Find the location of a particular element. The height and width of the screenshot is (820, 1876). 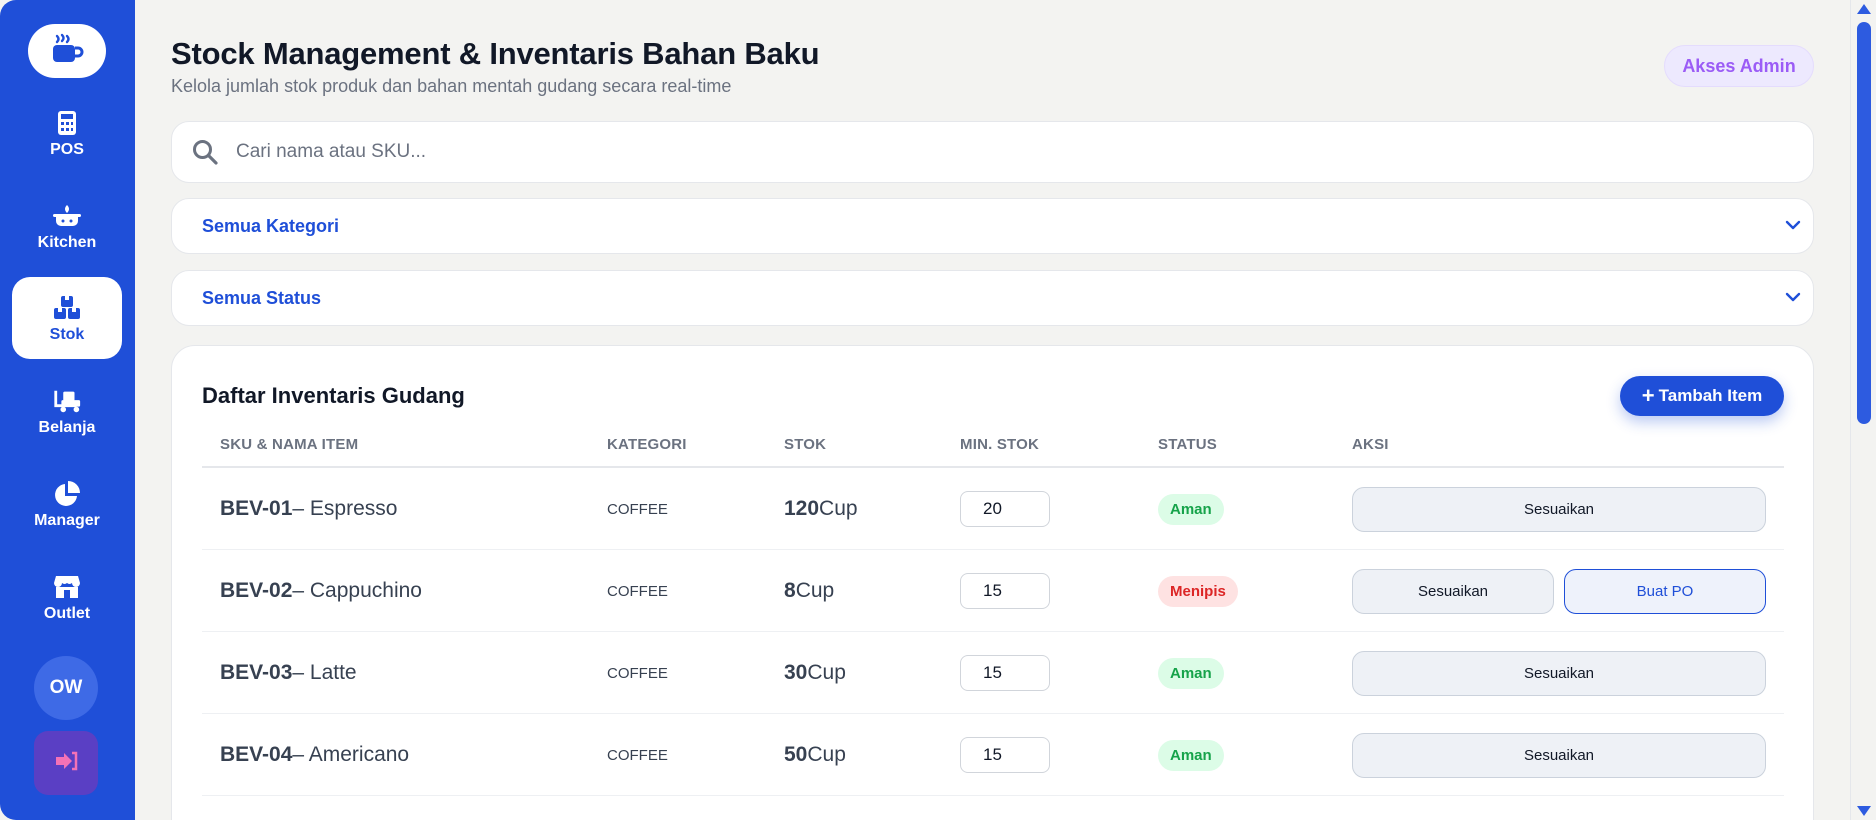

item-sku: BEV-02 is located at coordinates (256, 590).